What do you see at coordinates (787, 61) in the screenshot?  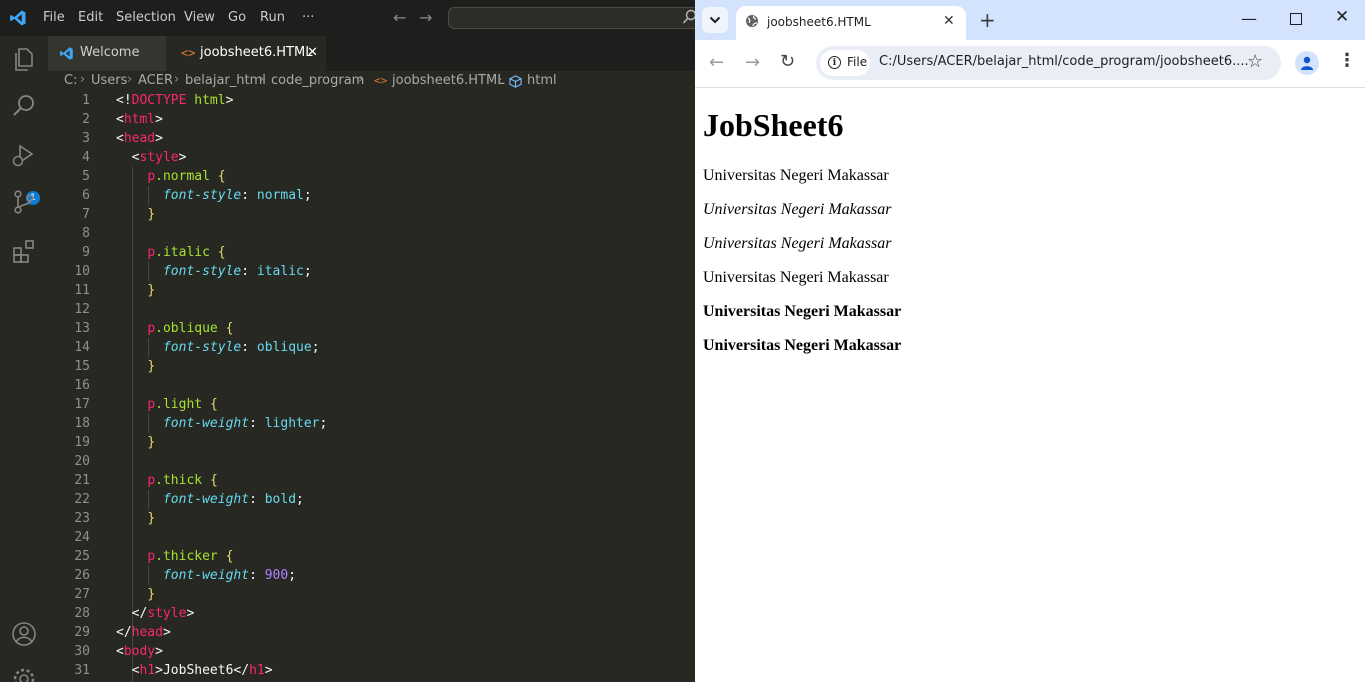 I see `reload-icon: ↻` at bounding box center [787, 61].